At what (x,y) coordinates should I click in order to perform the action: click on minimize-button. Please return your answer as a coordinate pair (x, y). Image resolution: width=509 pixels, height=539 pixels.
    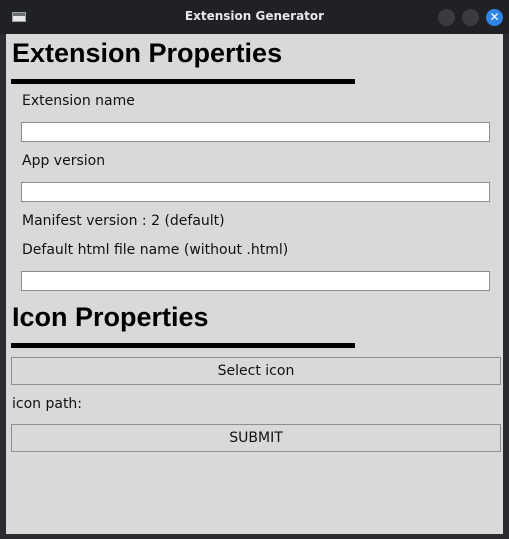
    Looking at the image, I should click on (446, 17).